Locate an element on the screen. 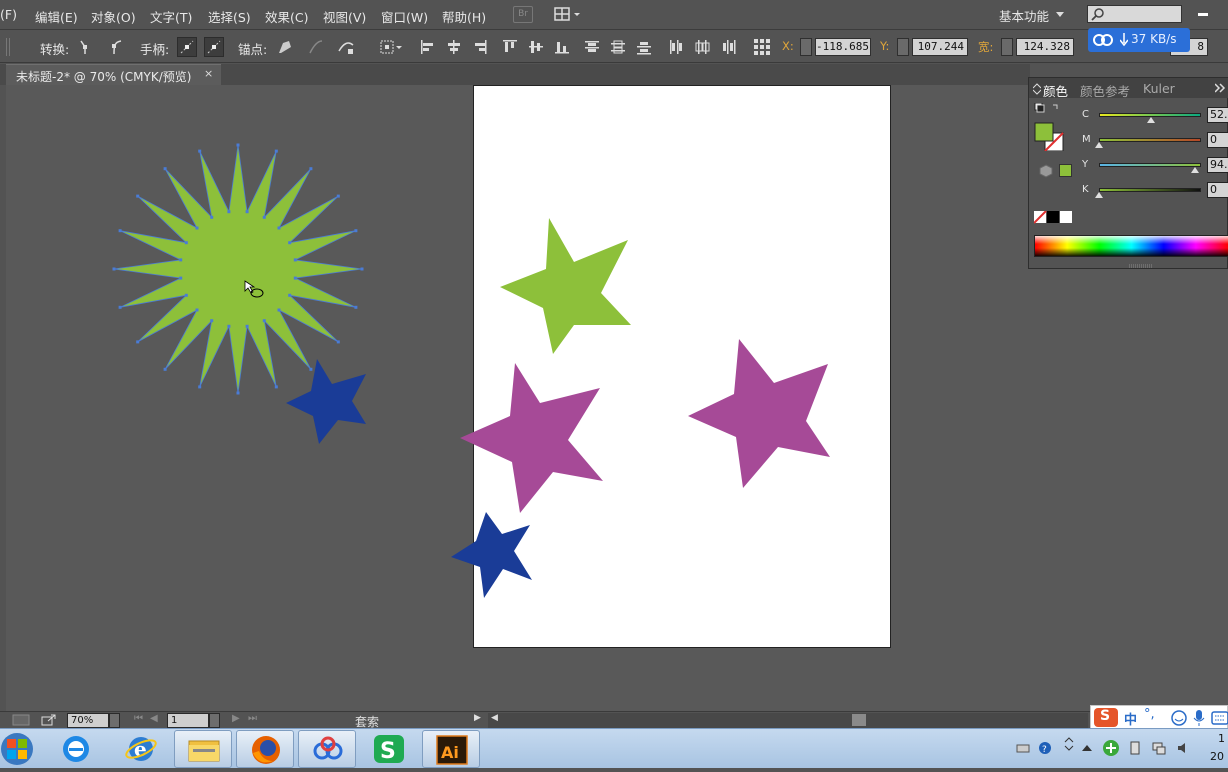  spectrum-bar is located at coordinates (1131, 246).